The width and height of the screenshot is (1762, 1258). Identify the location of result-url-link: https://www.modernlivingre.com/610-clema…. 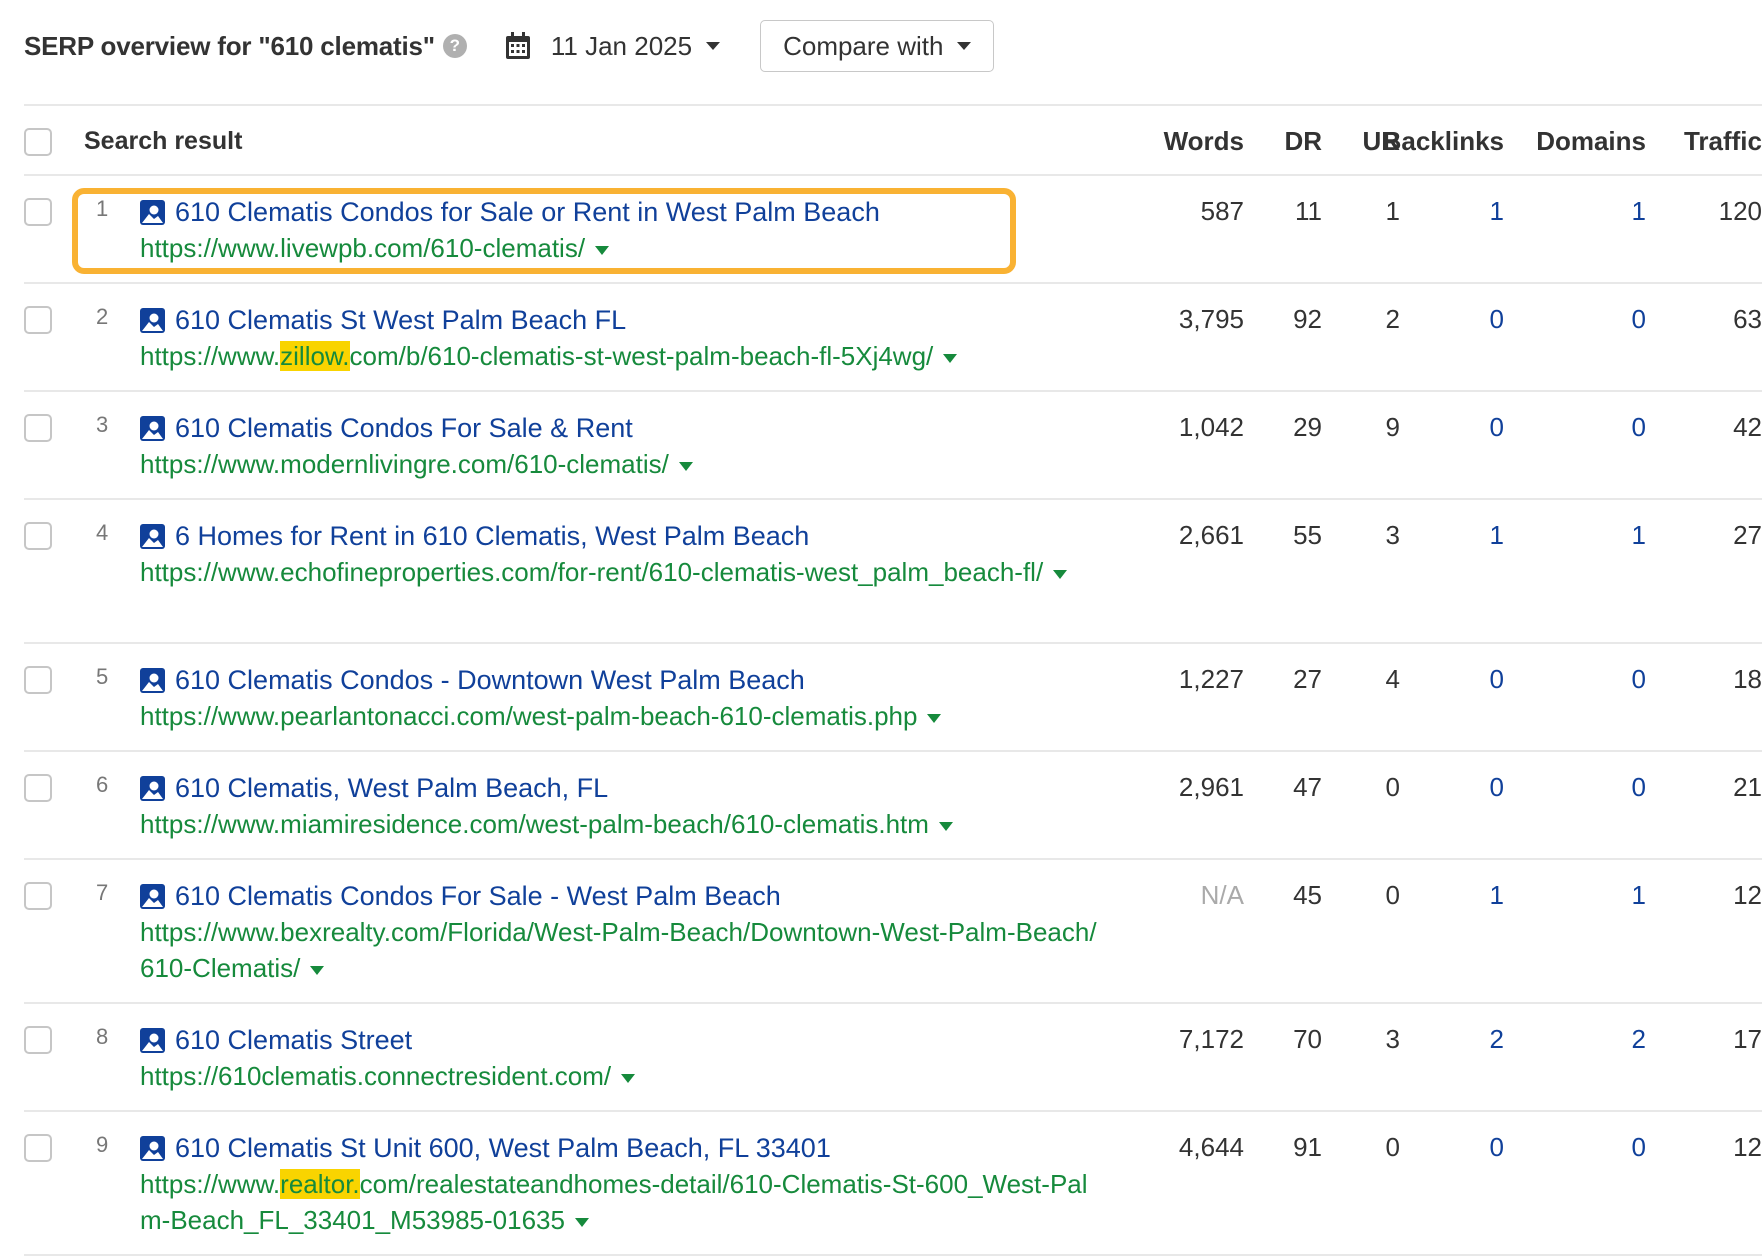
(620, 464).